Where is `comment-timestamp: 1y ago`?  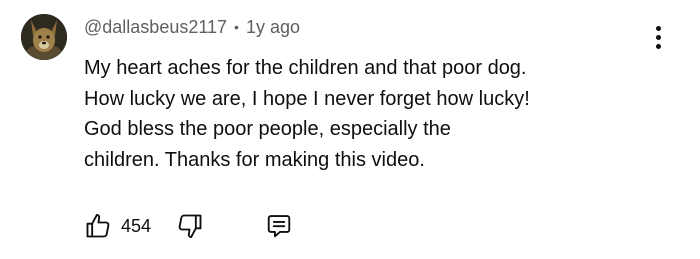 comment-timestamp: 1y ago is located at coordinates (273, 27).